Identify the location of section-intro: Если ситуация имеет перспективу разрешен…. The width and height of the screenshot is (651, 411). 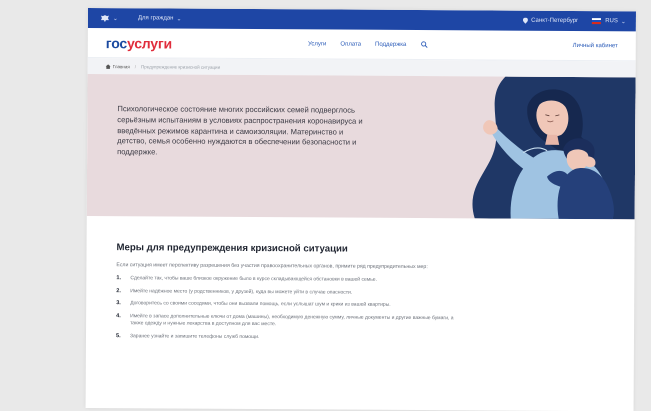
(272, 266).